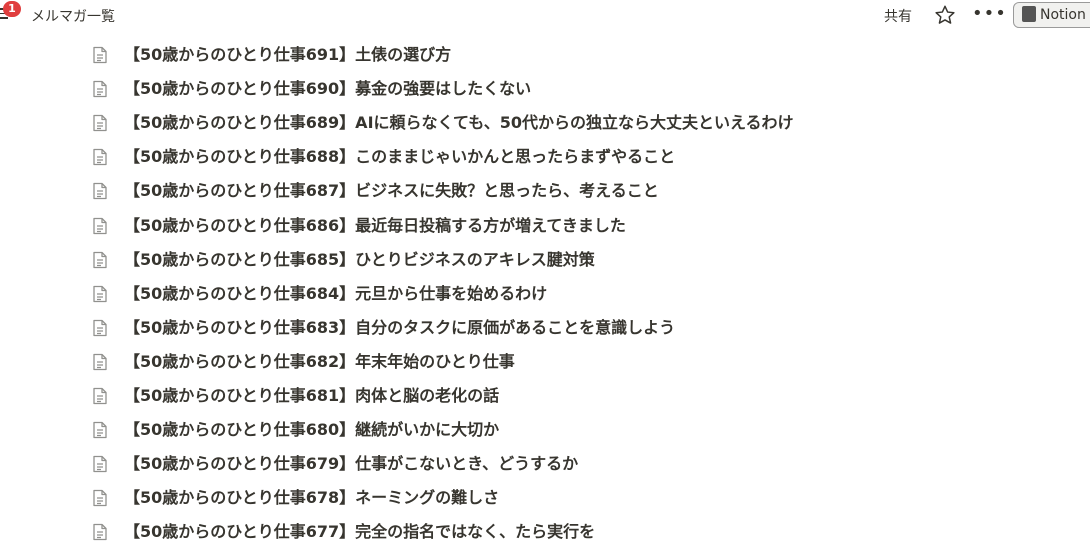  I want to click on page-title-link: 【50歳からのひとり仕事683】自分のタスクに原価があることを意識しよう, so click(399, 328).